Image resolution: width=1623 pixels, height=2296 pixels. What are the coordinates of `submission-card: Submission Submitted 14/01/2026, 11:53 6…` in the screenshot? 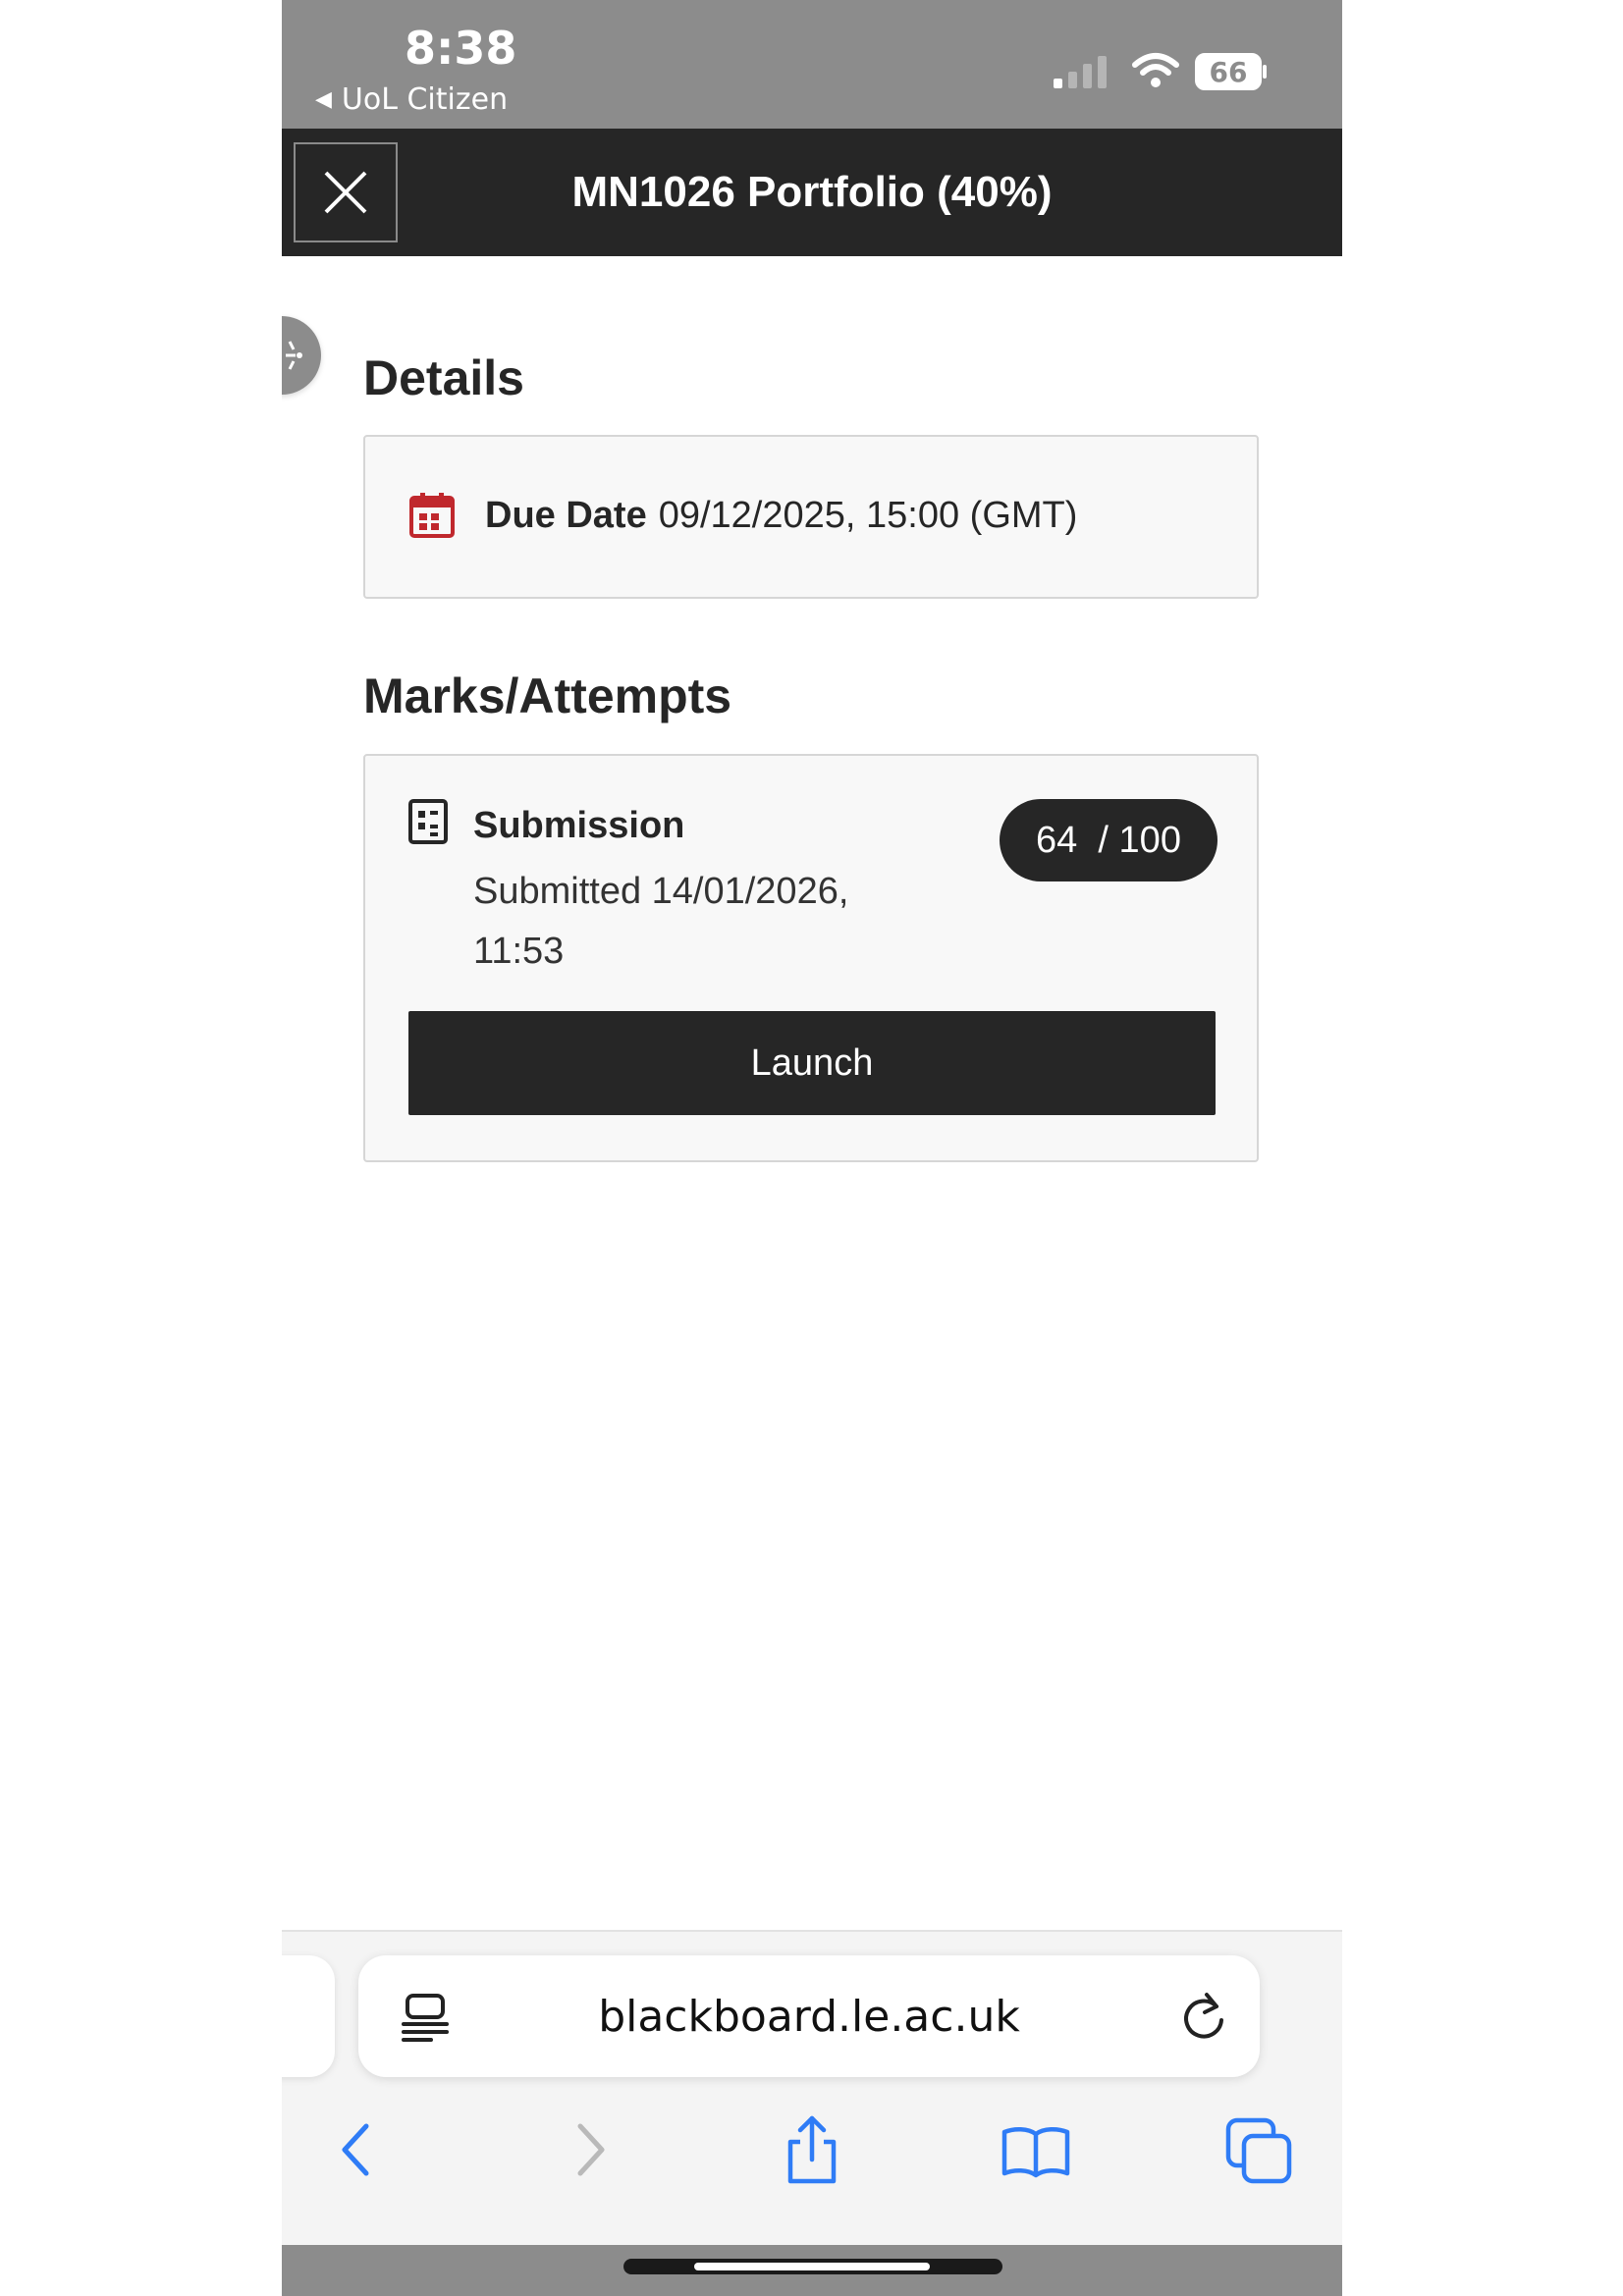 It's located at (811, 958).